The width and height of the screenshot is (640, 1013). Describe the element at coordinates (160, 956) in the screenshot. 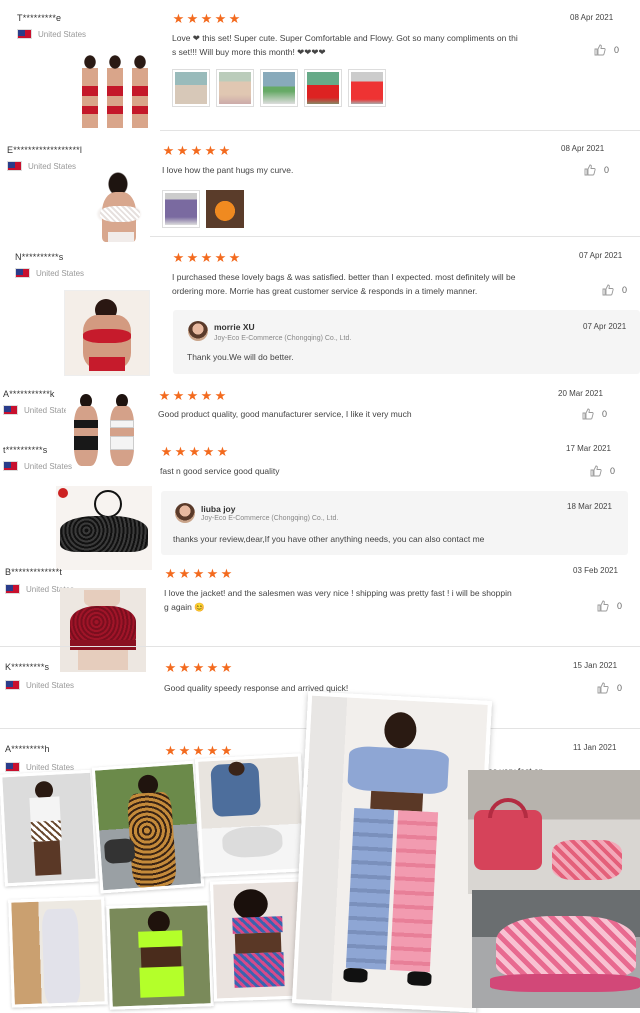

I see `customer-photo-neon-set` at that location.